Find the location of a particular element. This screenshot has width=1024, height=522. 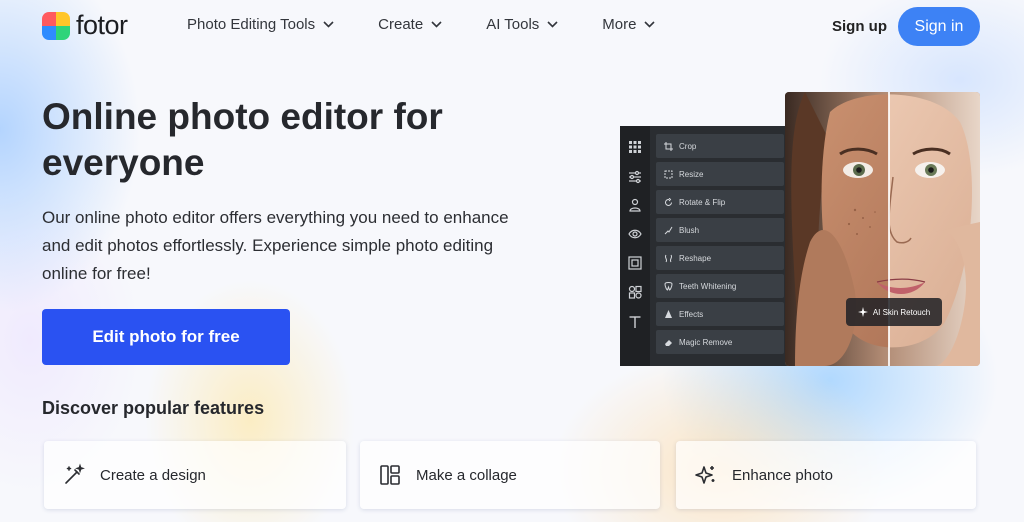

menu-item-rotate-flip: Rotate & Flip is located at coordinates (720, 202).